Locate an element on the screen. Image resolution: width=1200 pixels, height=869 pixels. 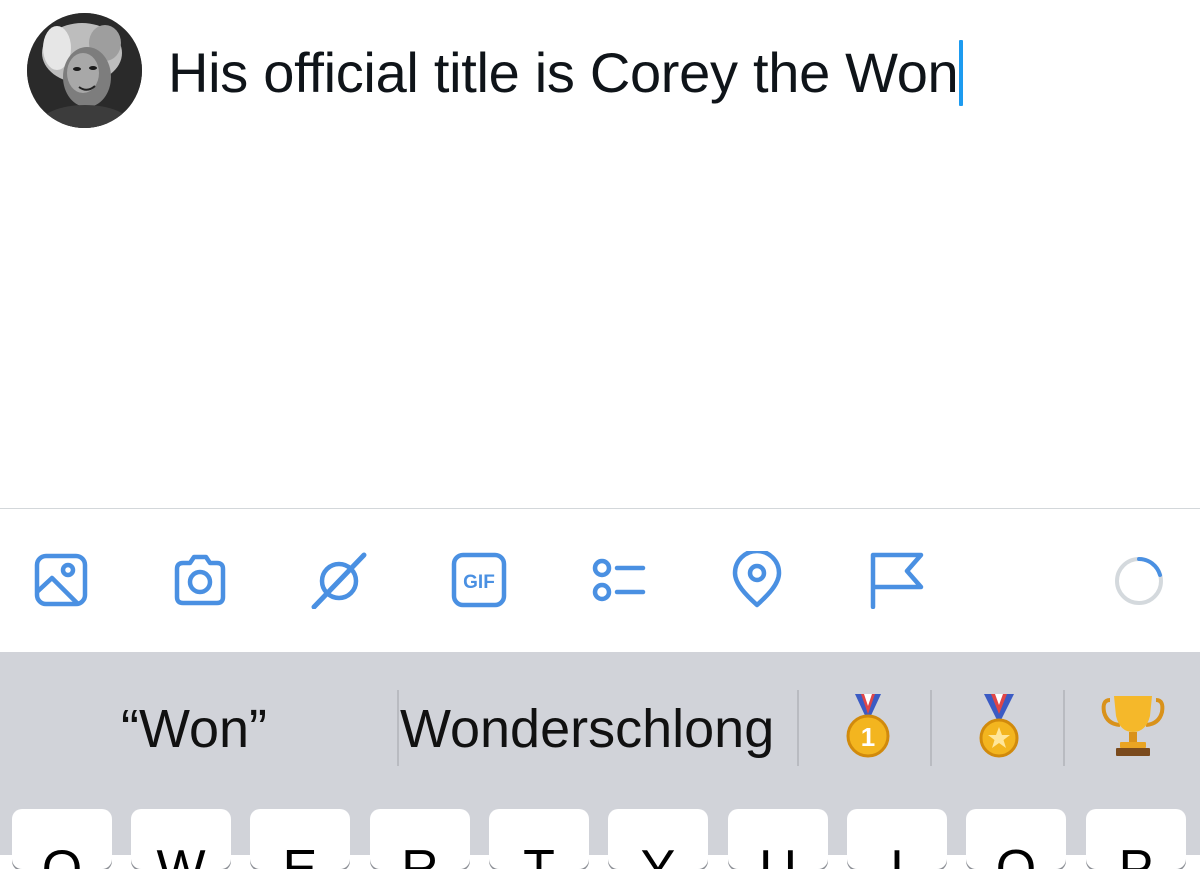
suggestion-quoted: “Won” is located at coordinates (194, 729).